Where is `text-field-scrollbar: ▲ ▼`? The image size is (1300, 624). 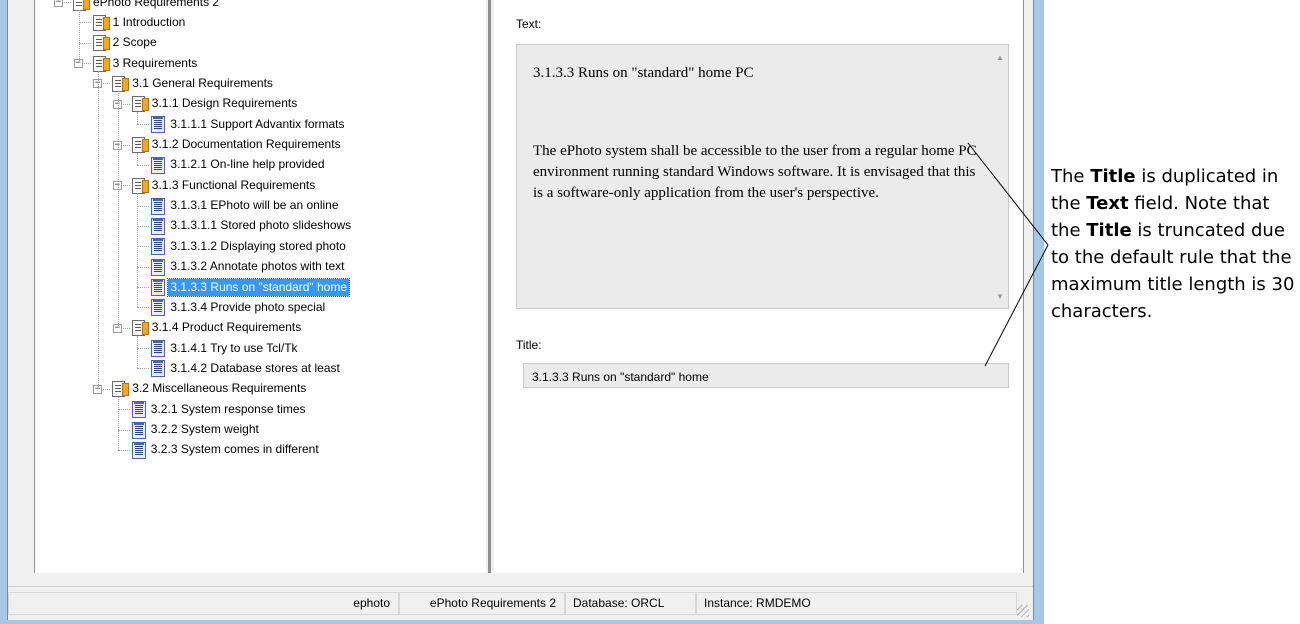
text-field-scrollbar: ▲ ▼ is located at coordinates (999, 176).